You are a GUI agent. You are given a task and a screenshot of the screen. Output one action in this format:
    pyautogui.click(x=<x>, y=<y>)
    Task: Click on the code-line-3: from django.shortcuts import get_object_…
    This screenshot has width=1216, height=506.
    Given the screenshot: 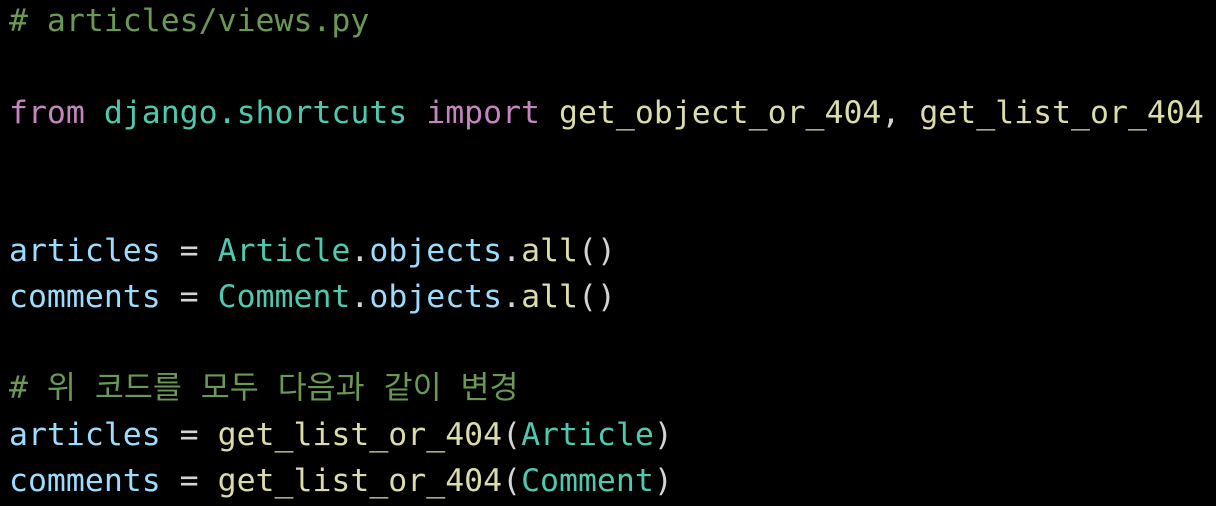 What is the action you would take?
    pyautogui.click(x=606, y=113)
    